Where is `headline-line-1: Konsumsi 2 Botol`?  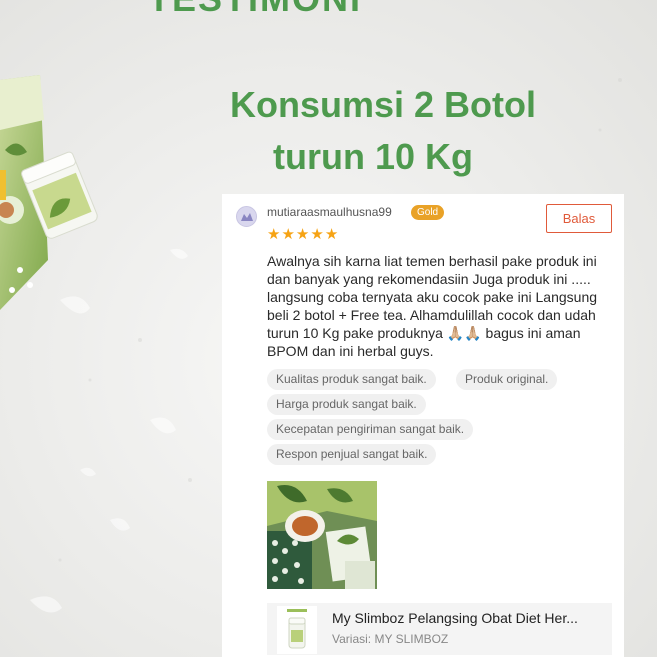
headline-line-1: Konsumsi 2 Botol is located at coordinates (383, 104).